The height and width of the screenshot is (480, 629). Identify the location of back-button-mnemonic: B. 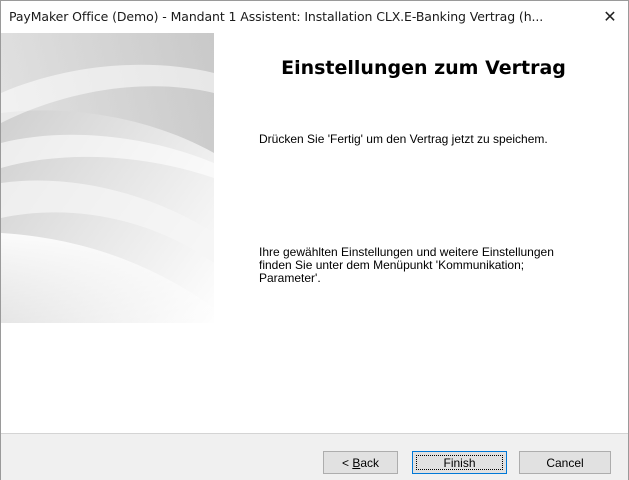
(356, 462).